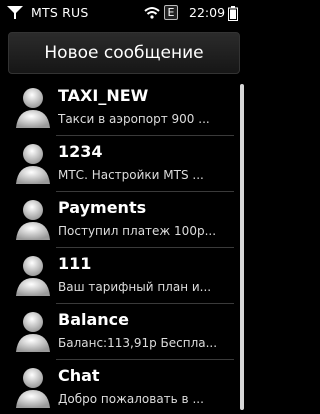  What do you see at coordinates (152, 13) in the screenshot?
I see `wifi-icon` at bounding box center [152, 13].